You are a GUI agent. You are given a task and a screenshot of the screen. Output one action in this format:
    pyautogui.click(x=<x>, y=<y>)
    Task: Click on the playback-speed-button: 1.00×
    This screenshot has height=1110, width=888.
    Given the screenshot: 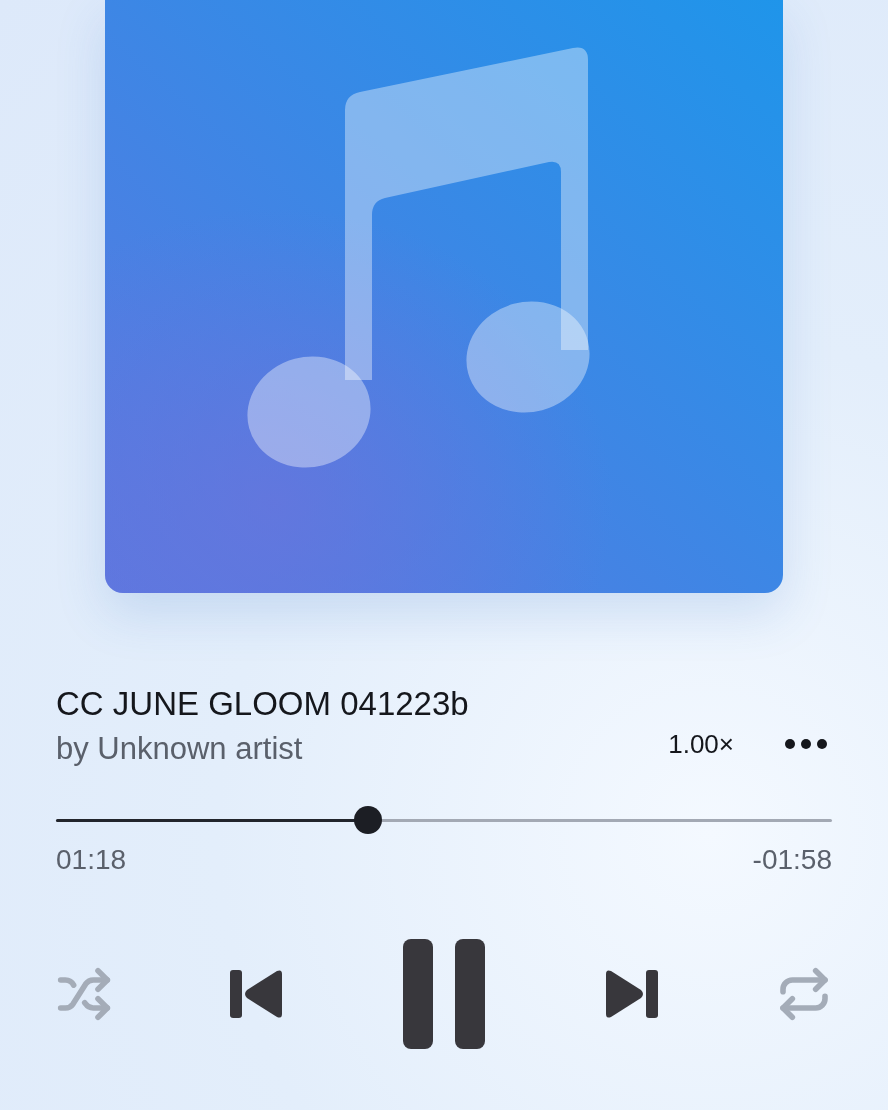 What is the action you would take?
    pyautogui.click(x=701, y=744)
    